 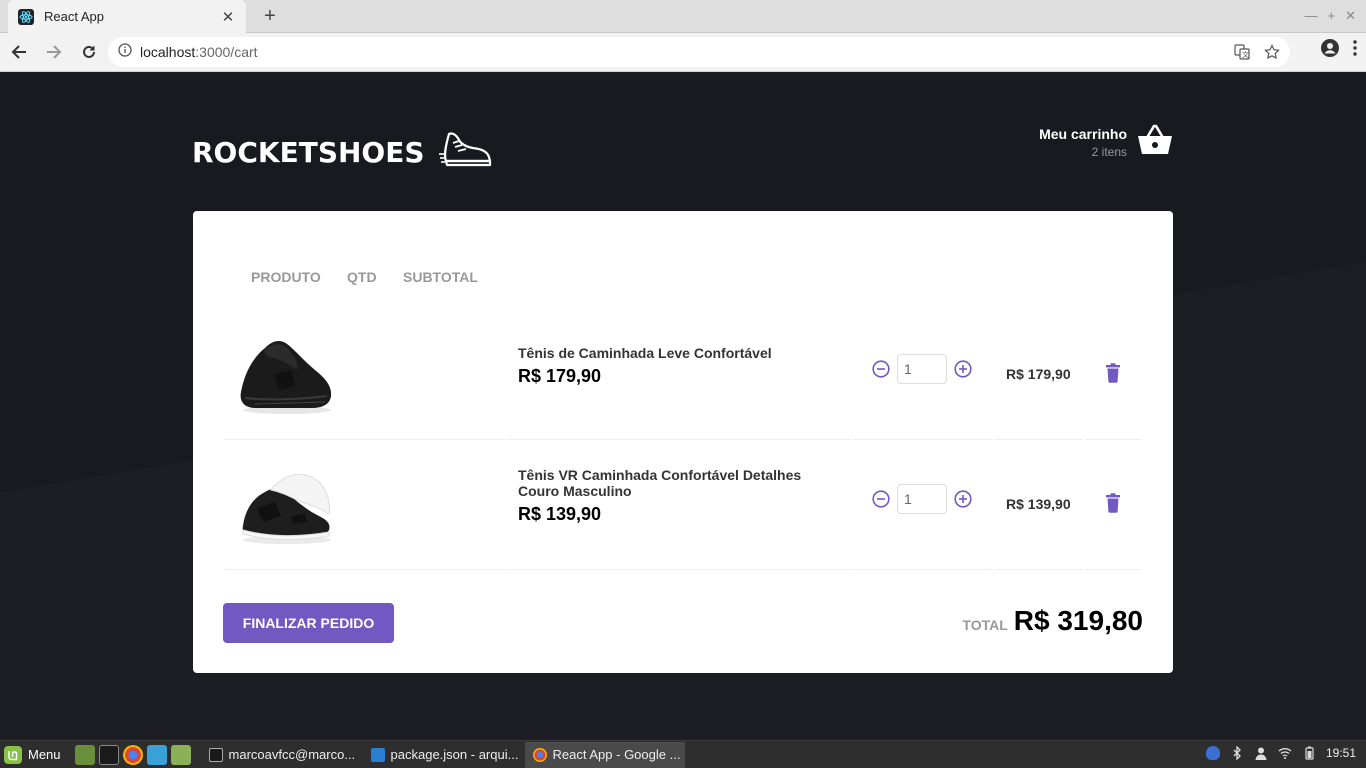 What do you see at coordinates (226, 52) in the screenshot?
I see `url-path: :3000/cart` at bounding box center [226, 52].